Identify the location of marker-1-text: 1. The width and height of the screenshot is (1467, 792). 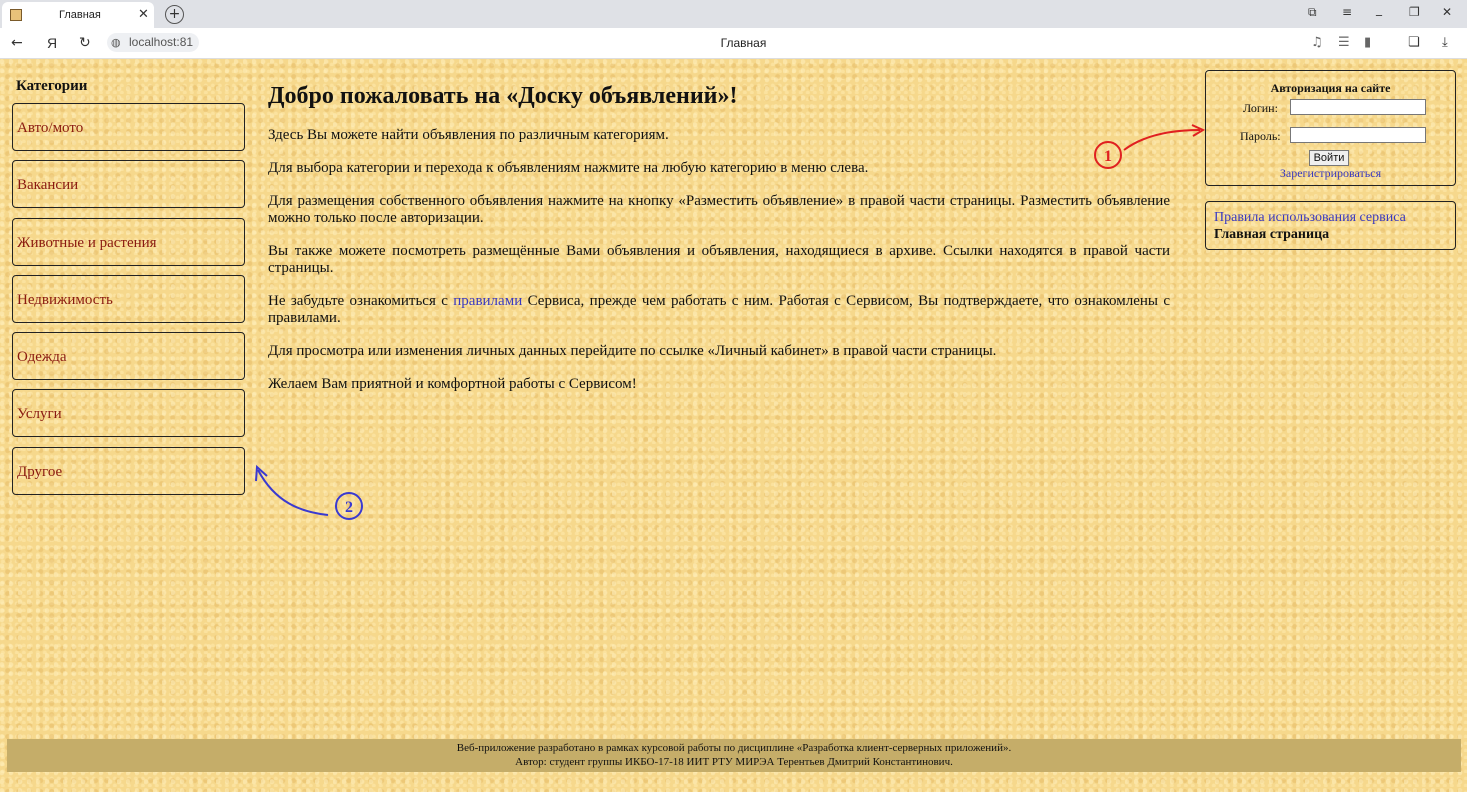
(1108, 156).